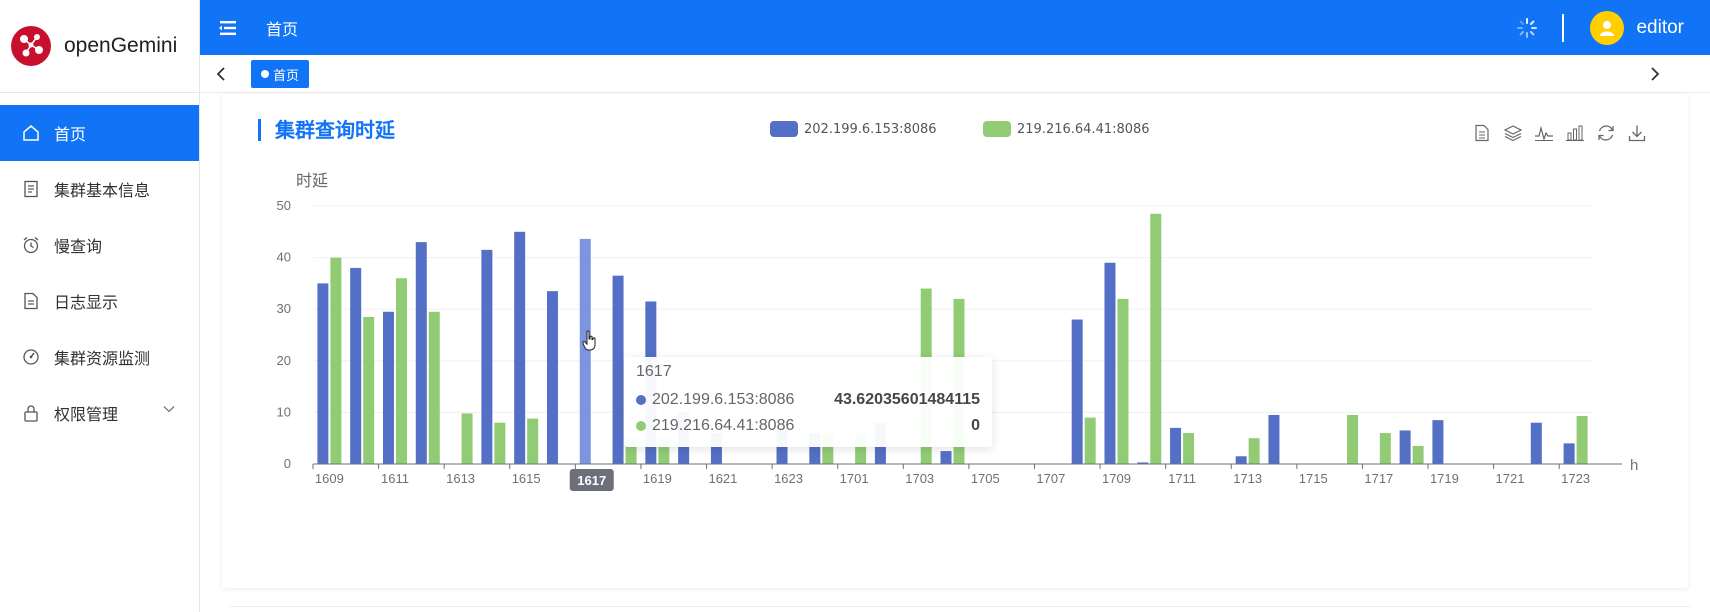 The image size is (1710, 612). I want to click on chevron-right-icon, so click(1655, 74).